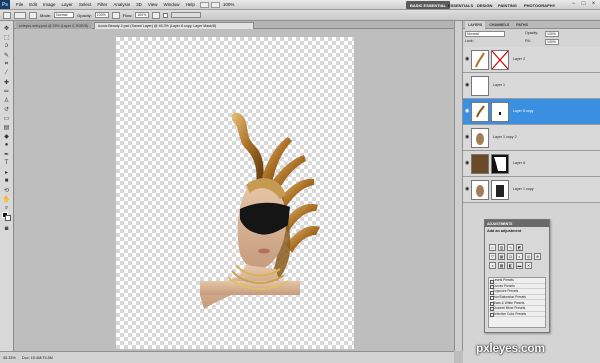  What do you see at coordinates (227, 357) in the screenshot?
I see `status-bar: 45.33% Doc: 15.4M/76.5M` at bounding box center [227, 357].